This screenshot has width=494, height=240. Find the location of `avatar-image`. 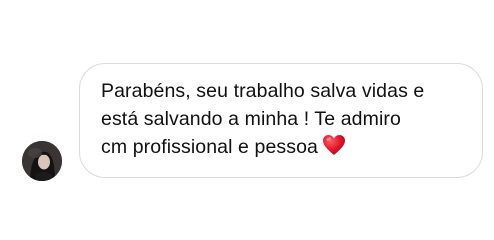

avatar-image is located at coordinates (42, 161).